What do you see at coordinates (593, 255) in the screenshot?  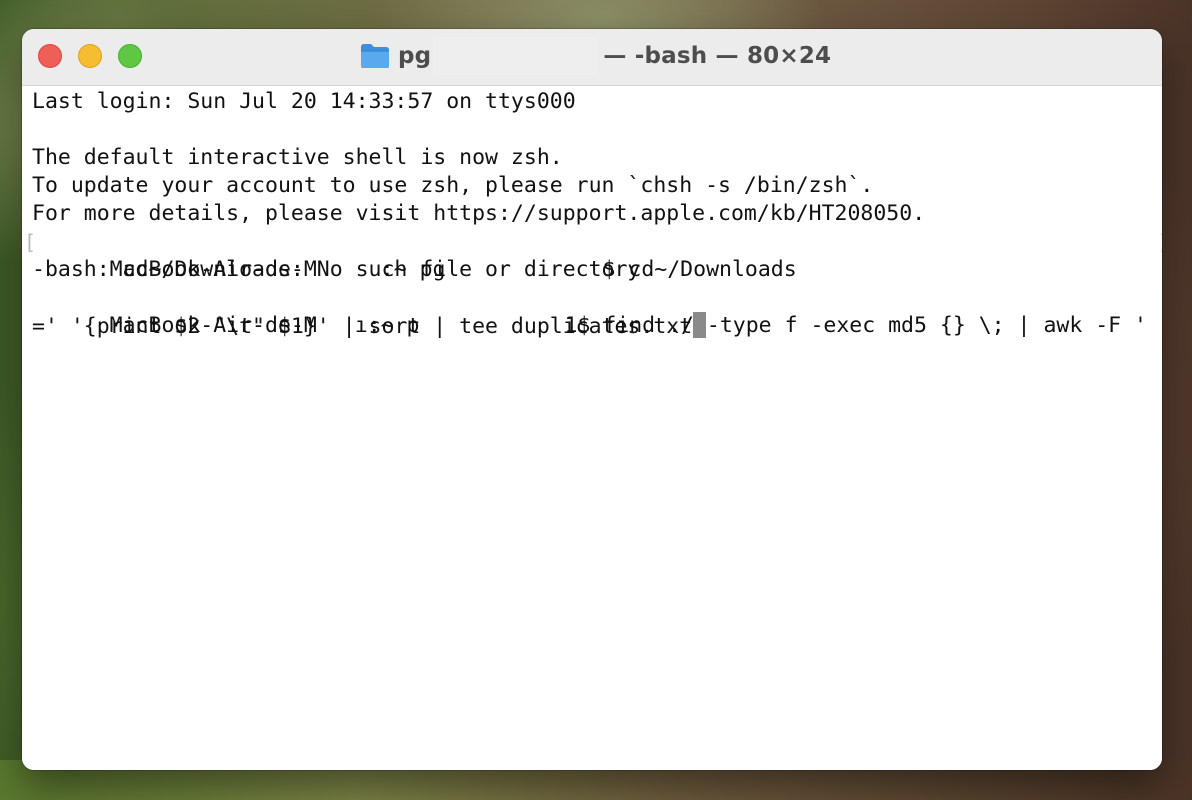 I see `prompt-line: [MacBook-Air-de-M:~ pg$ cd~/Downloads ]` at bounding box center [593, 255].